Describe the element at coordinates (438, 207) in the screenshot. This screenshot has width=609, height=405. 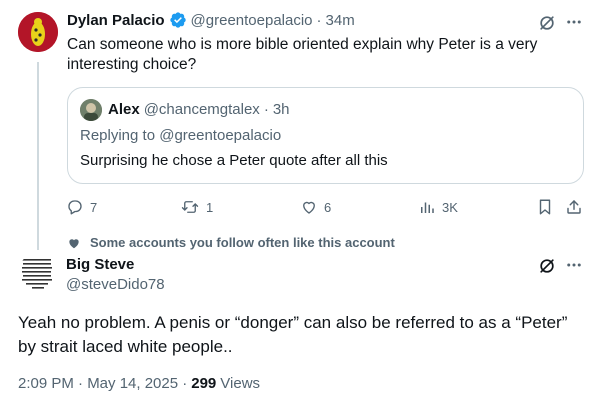
I see `views-button: 3K` at that location.